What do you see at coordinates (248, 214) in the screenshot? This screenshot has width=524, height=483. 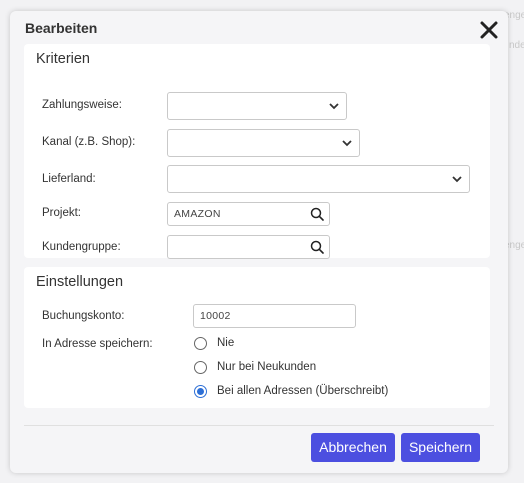 I see `project-input: AMAZON` at bounding box center [248, 214].